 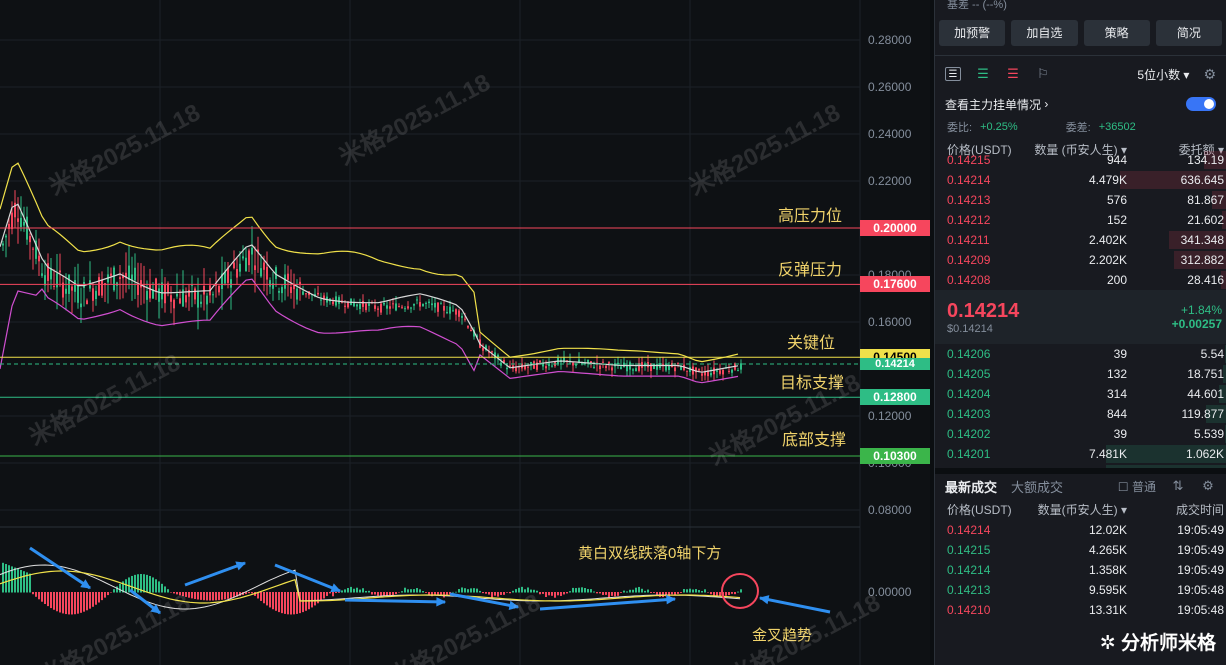 What do you see at coordinates (972, 33) in the screenshot?
I see `add-alert-button: 加预警` at bounding box center [972, 33].